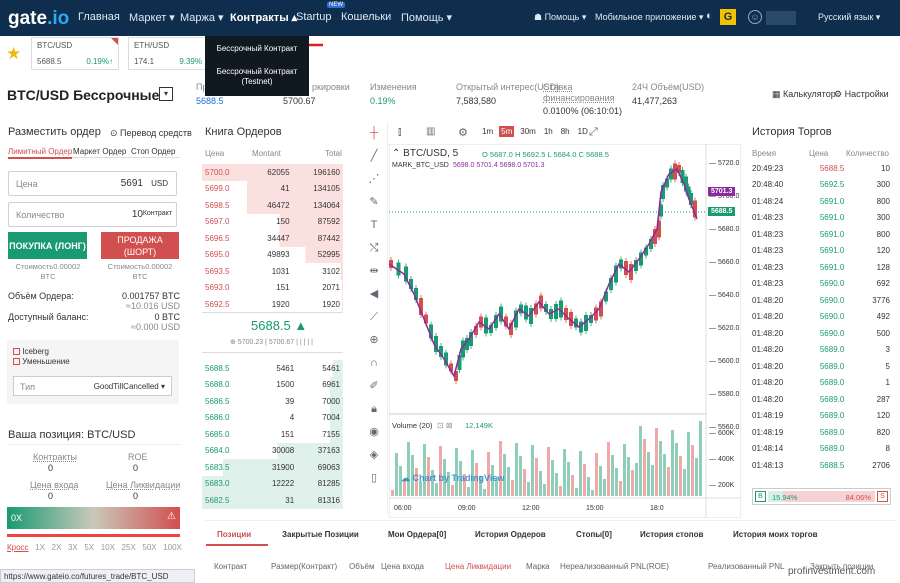  I want to click on interval-option: 1D, so click(583, 131).